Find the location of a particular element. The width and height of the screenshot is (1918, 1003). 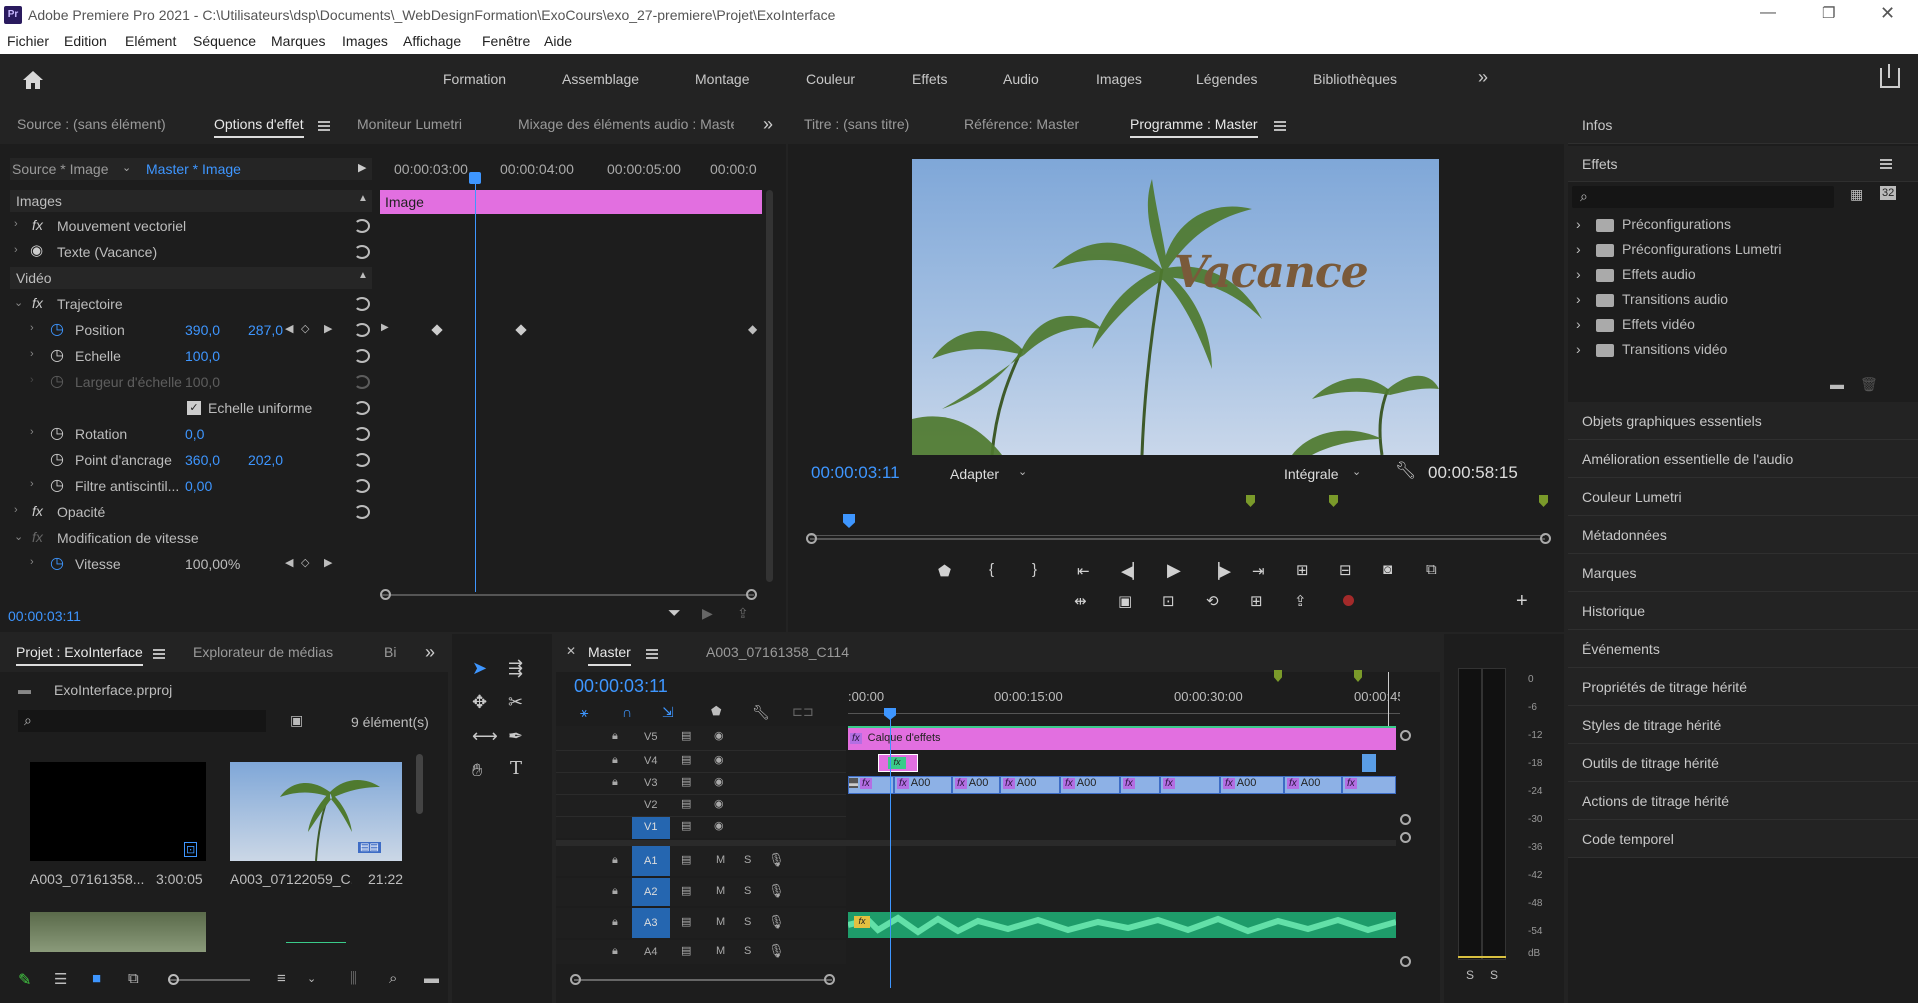

position-y-value: 287,0 is located at coordinates (265, 330).